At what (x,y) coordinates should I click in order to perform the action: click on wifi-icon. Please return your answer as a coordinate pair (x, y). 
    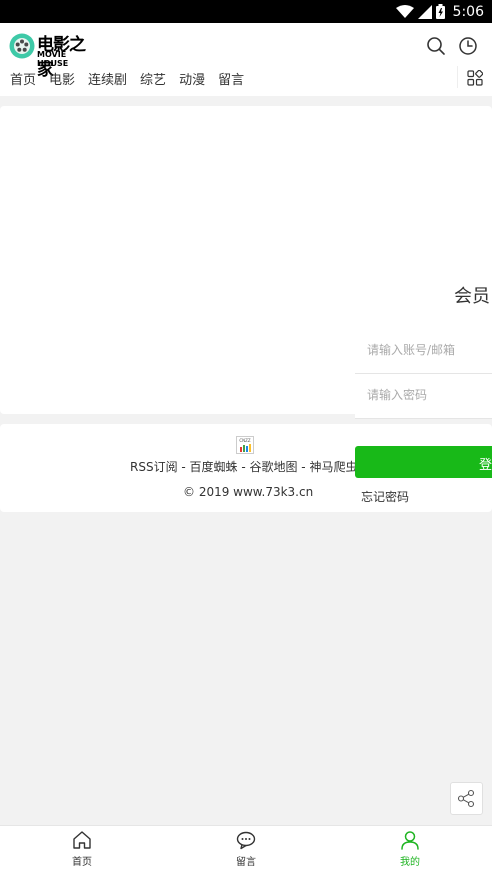
    Looking at the image, I should click on (404, 11).